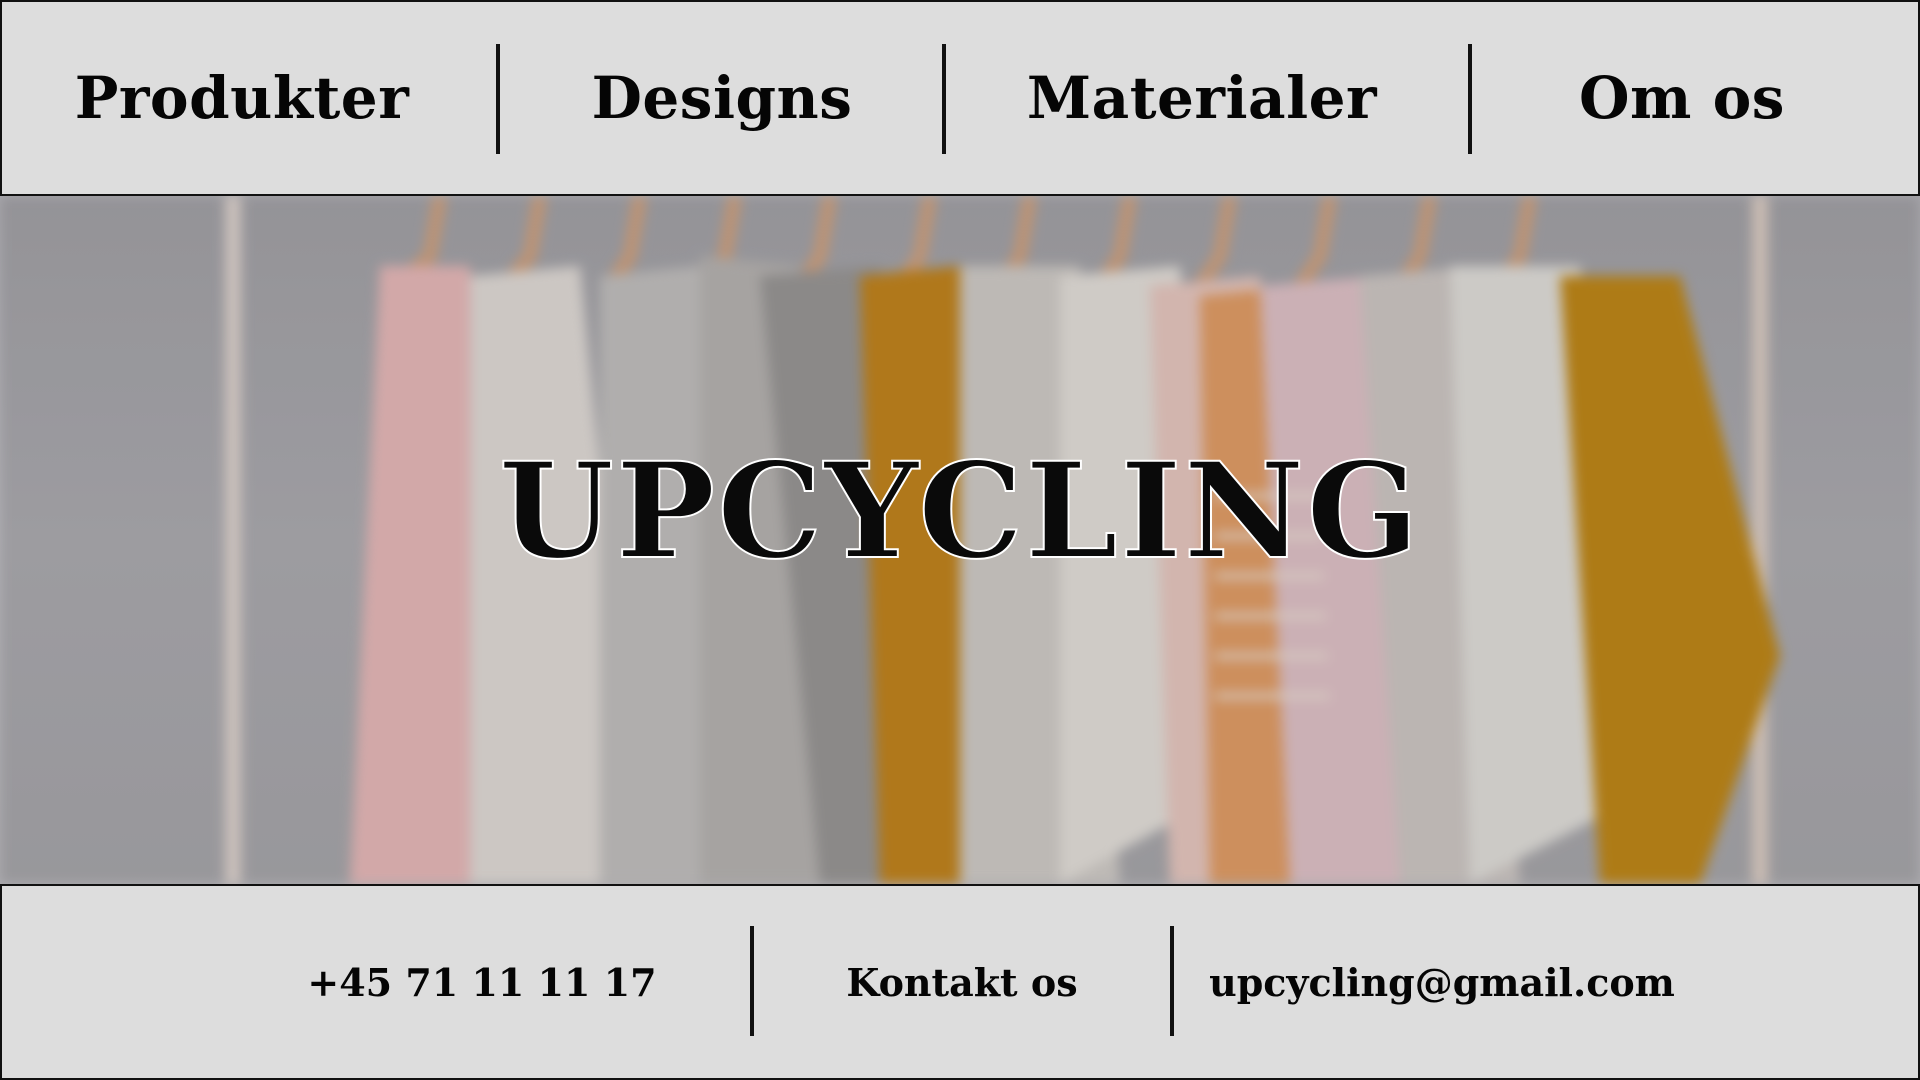 This screenshot has width=1920, height=1080. Describe the element at coordinates (1442, 982) in the screenshot. I see `email-link: upcycling@gmail.com` at that location.